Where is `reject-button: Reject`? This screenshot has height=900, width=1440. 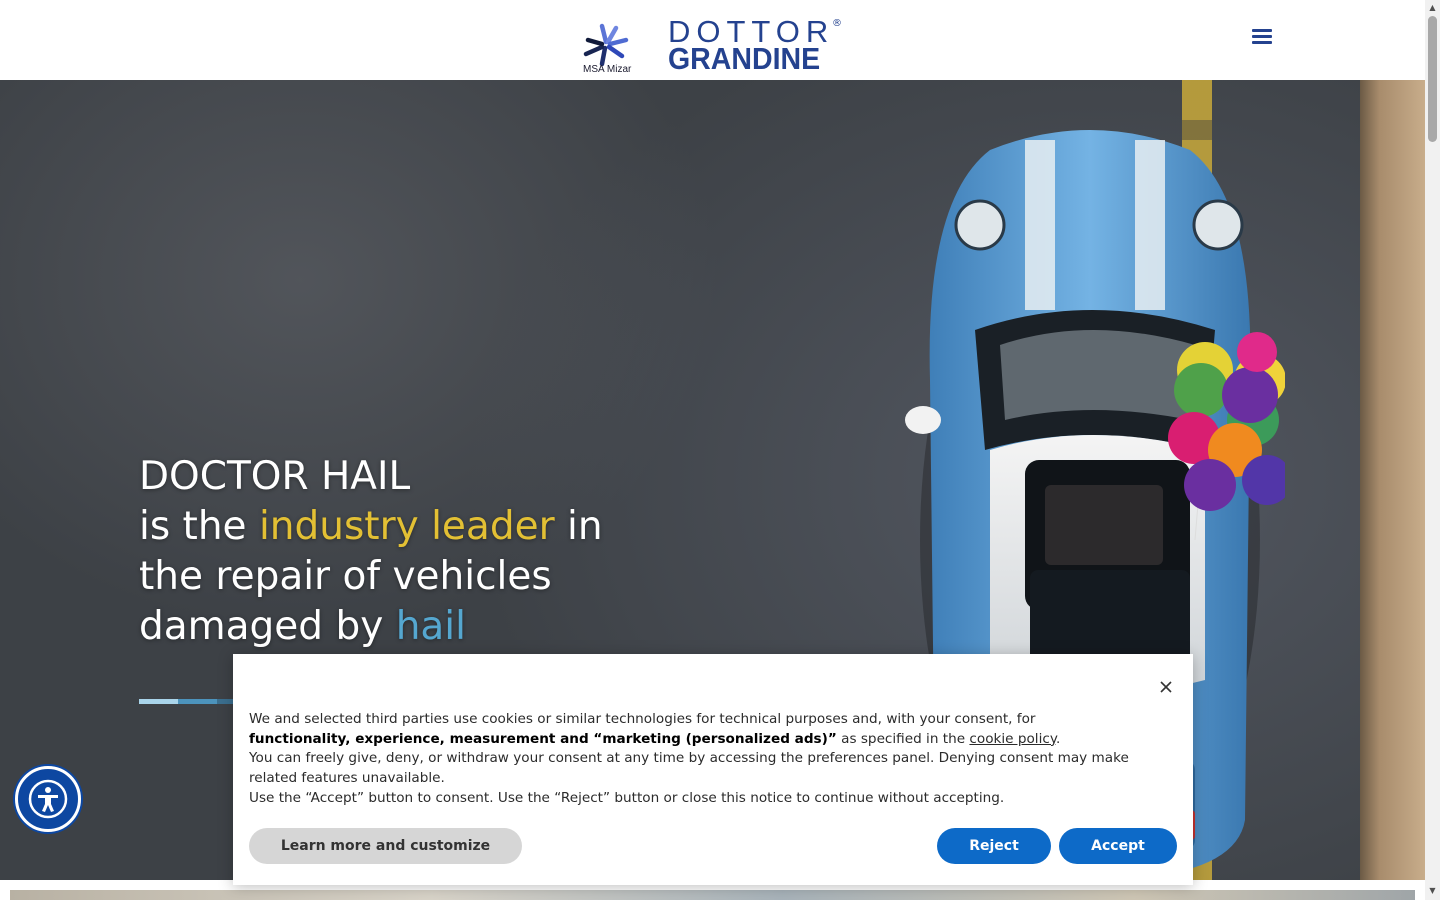
reject-button: Reject is located at coordinates (994, 846).